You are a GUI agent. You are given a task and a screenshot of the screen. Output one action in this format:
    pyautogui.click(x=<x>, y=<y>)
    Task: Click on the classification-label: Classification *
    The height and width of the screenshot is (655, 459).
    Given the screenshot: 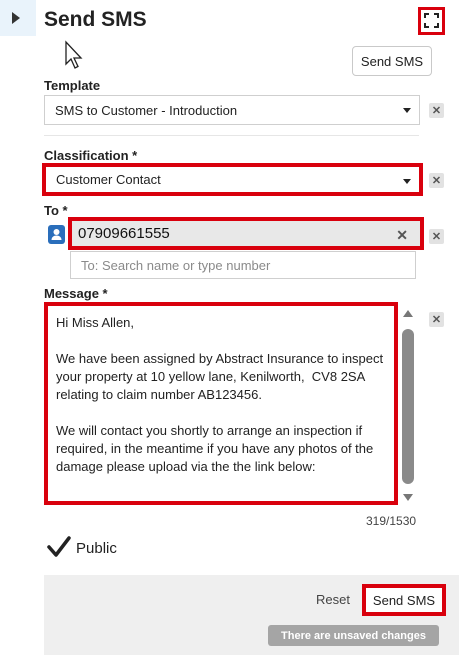 What is the action you would take?
    pyautogui.click(x=91, y=155)
    